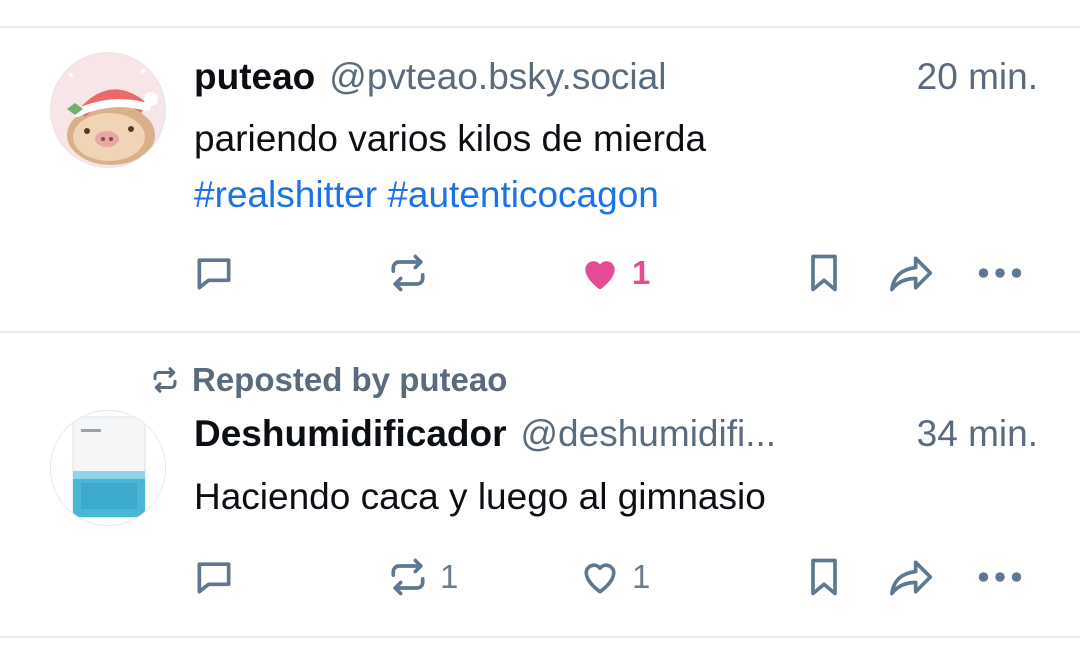  I want to click on heart-outline-icon, so click(600, 578).